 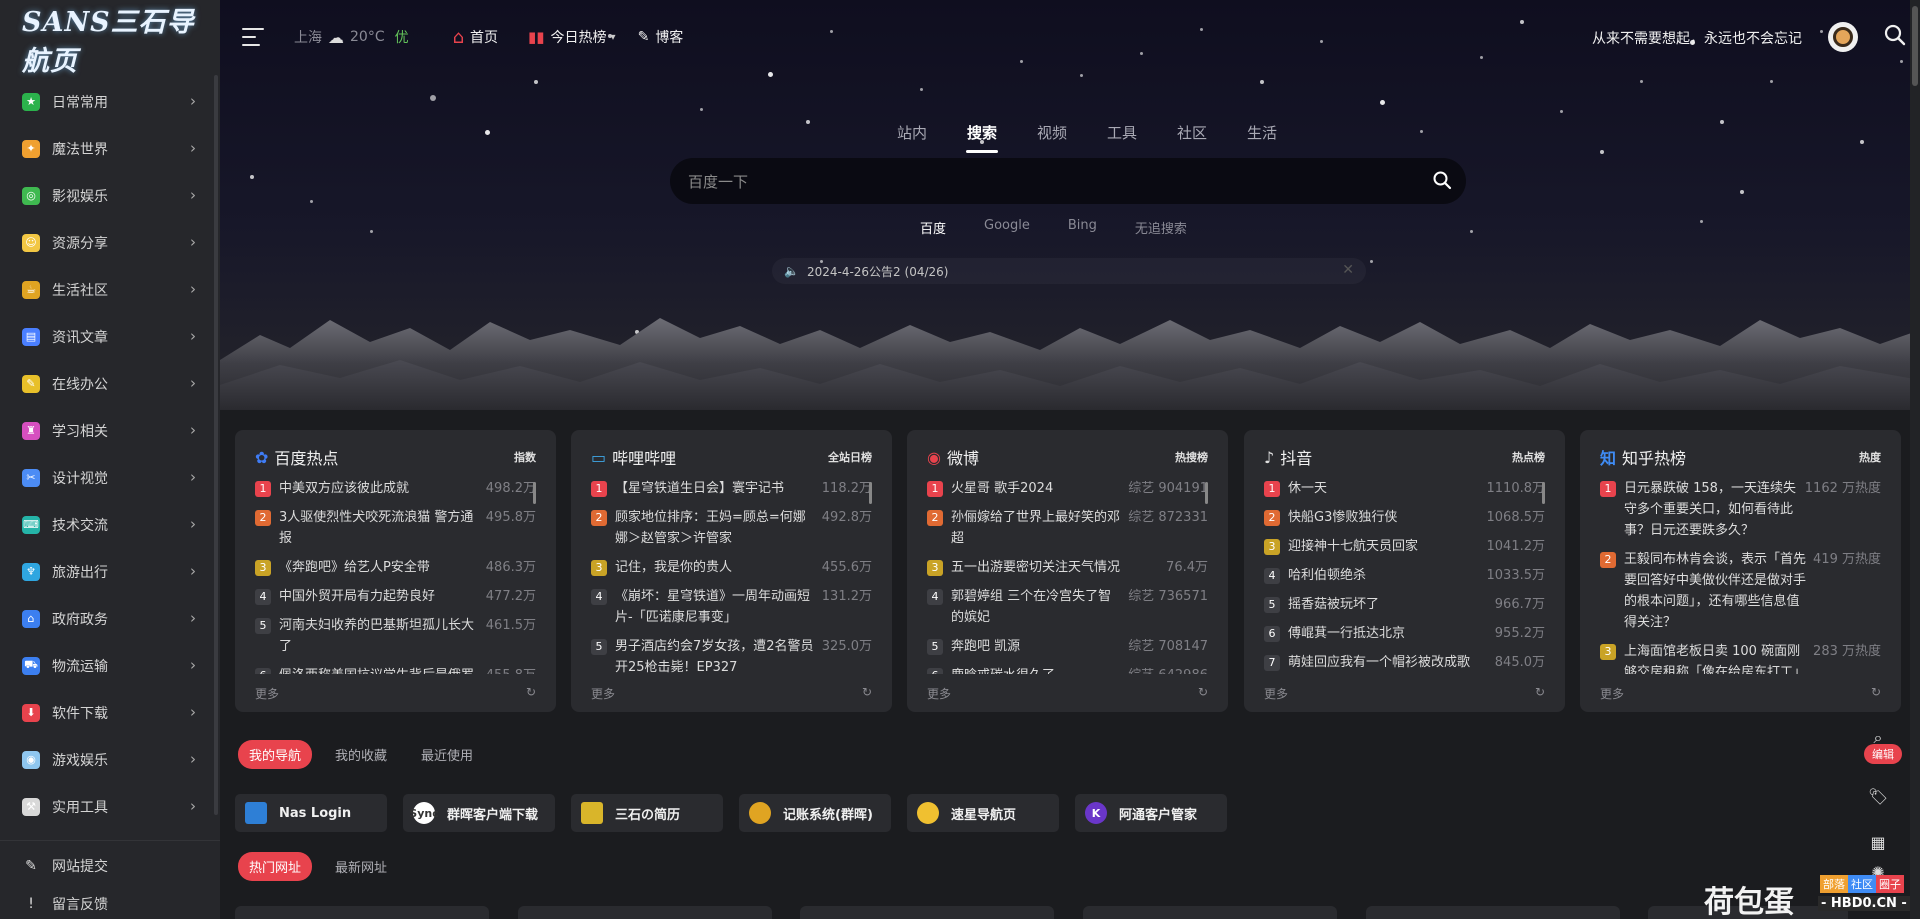 What do you see at coordinates (110, 759) in the screenshot?
I see `sidebar-item: ◉ 游戏娱乐 ›` at bounding box center [110, 759].